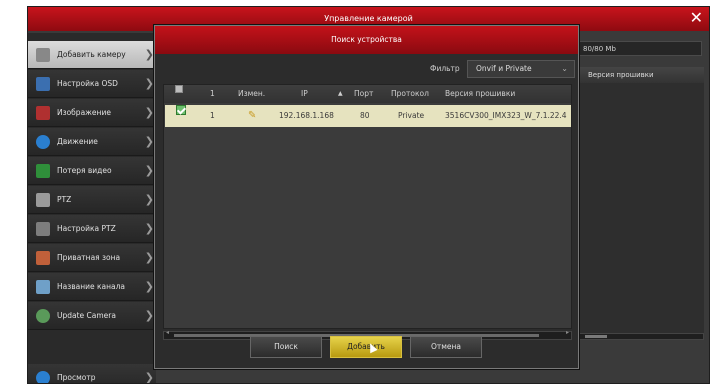 The height and width of the screenshot is (386, 711). What do you see at coordinates (212, 115) in the screenshot?
I see `cell-number: 1` at bounding box center [212, 115].